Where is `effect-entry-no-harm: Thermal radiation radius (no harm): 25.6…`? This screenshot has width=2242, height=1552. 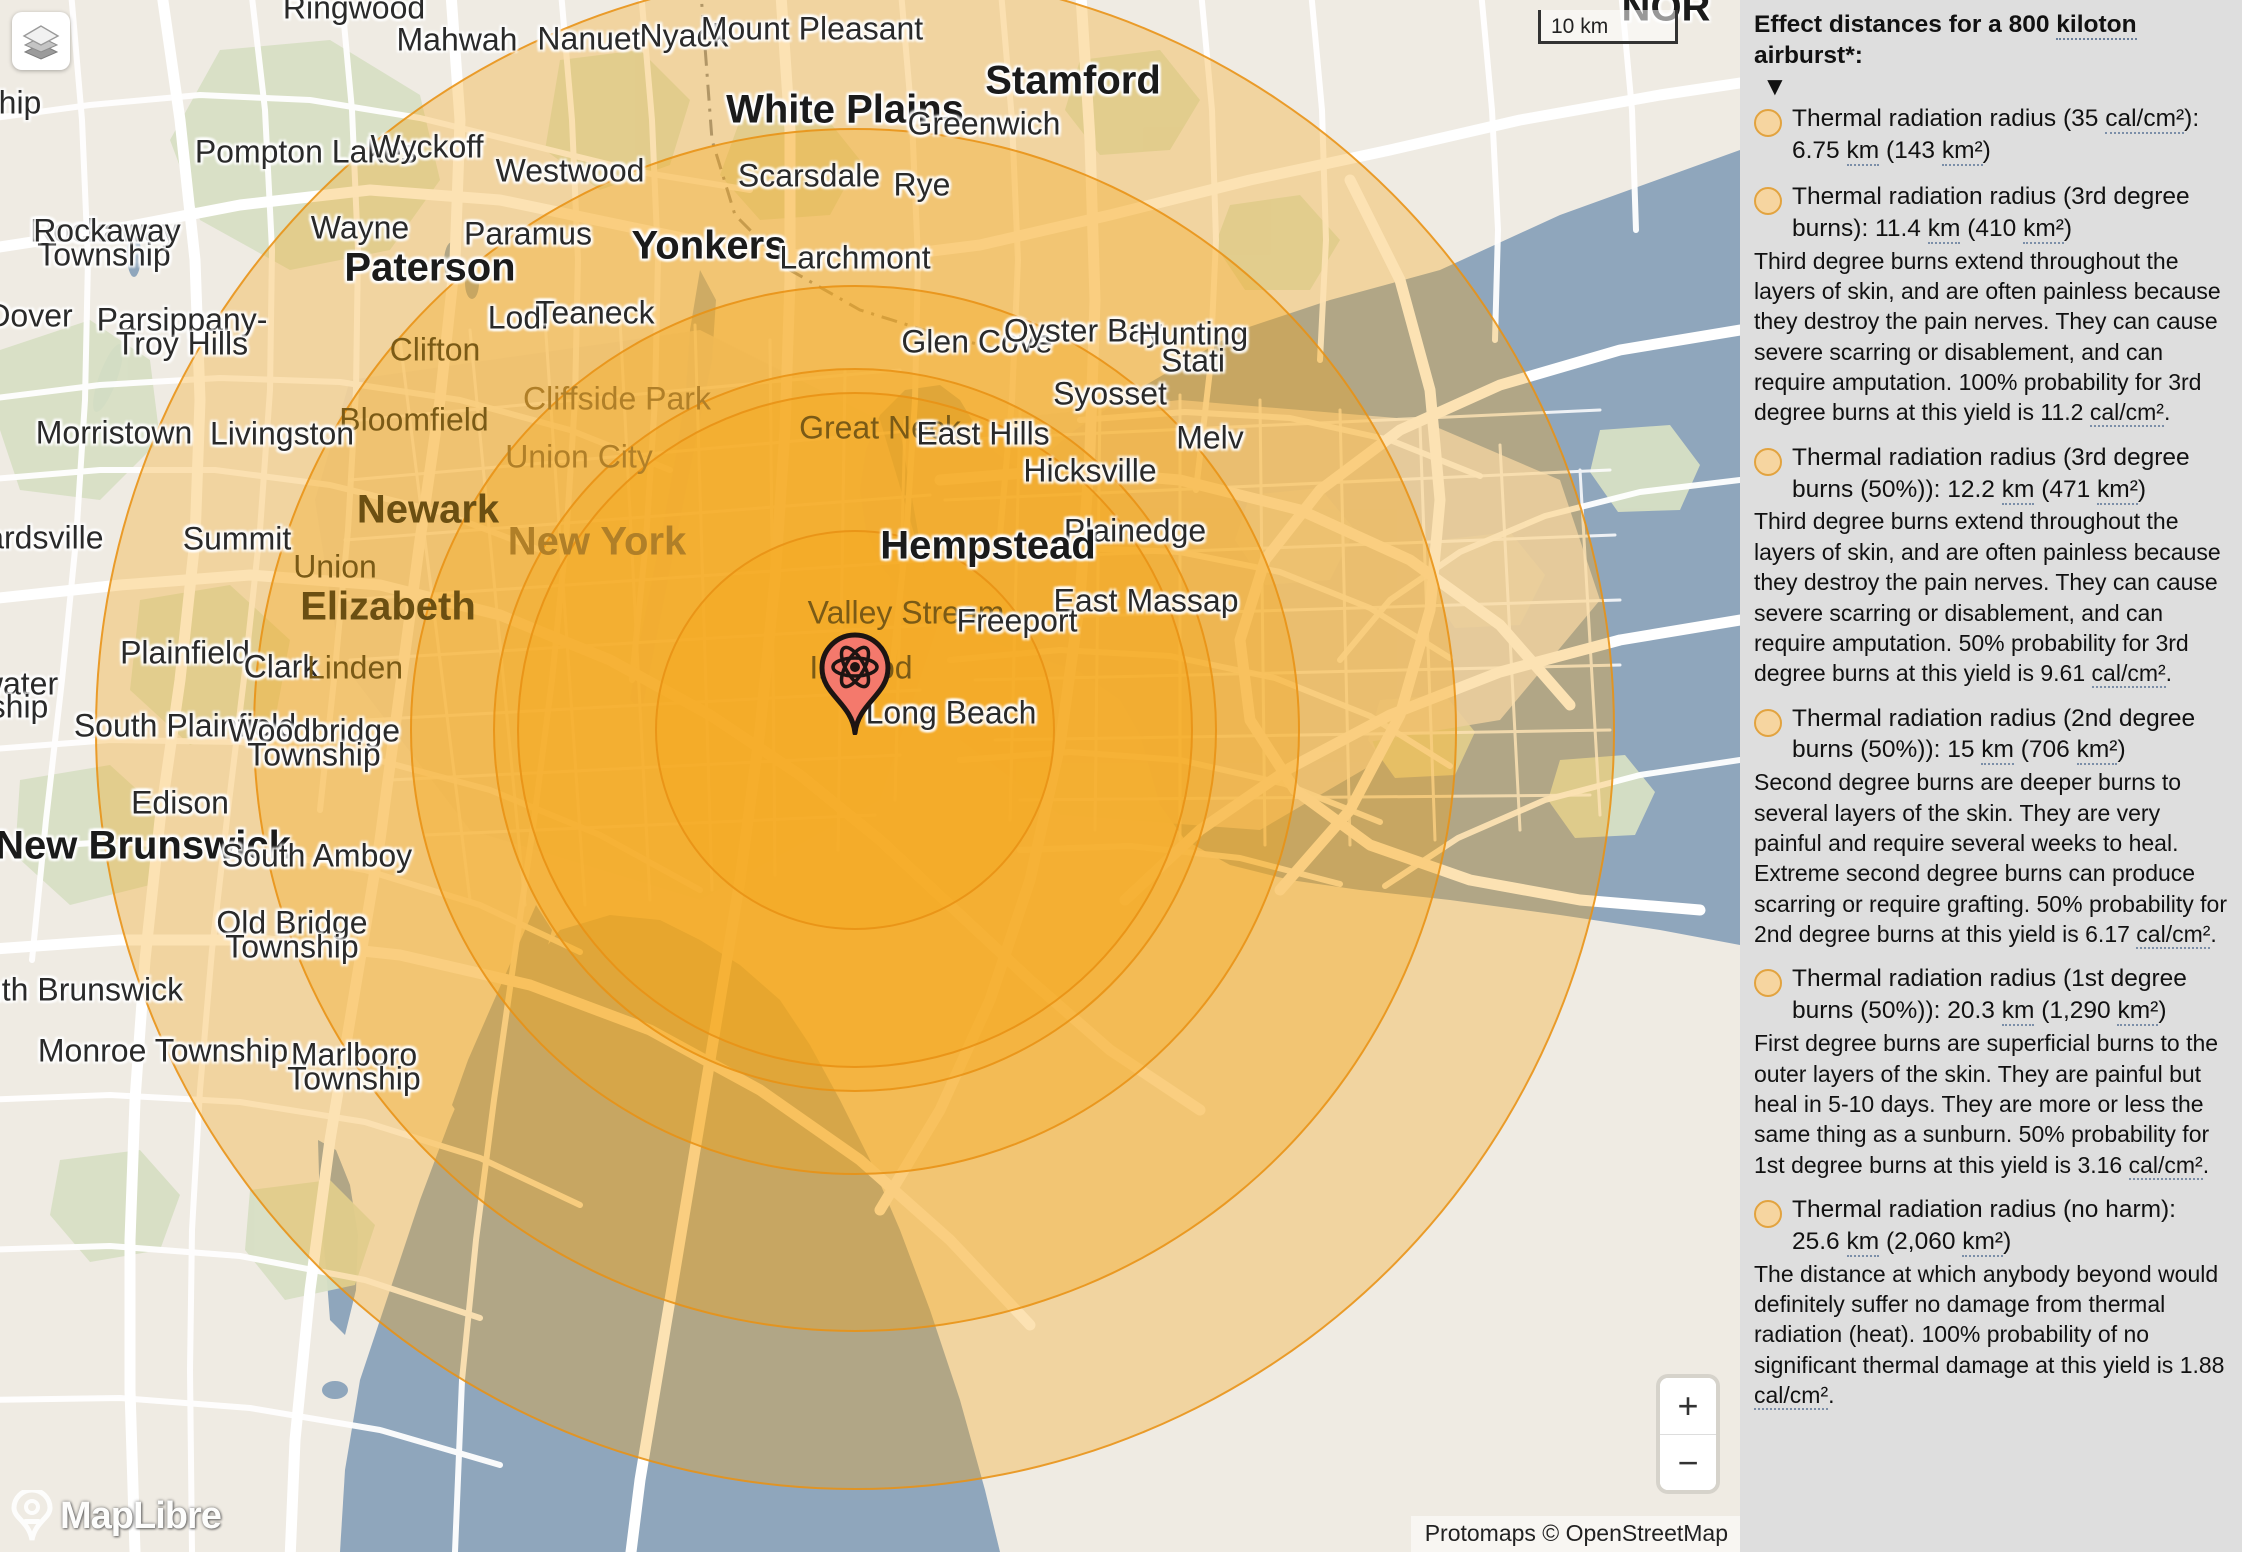 effect-entry-no-harm: Thermal radiation radius (no harm): 25.6… is located at coordinates (1991, 1302).